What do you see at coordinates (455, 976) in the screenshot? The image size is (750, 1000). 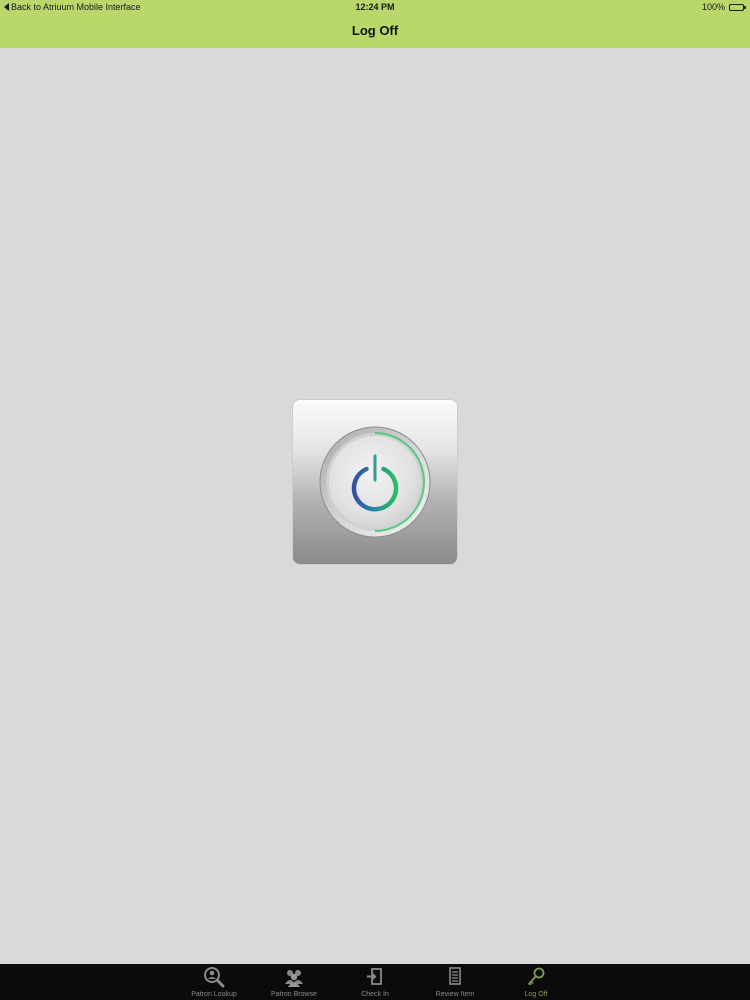 I see `document-list-icon` at bounding box center [455, 976].